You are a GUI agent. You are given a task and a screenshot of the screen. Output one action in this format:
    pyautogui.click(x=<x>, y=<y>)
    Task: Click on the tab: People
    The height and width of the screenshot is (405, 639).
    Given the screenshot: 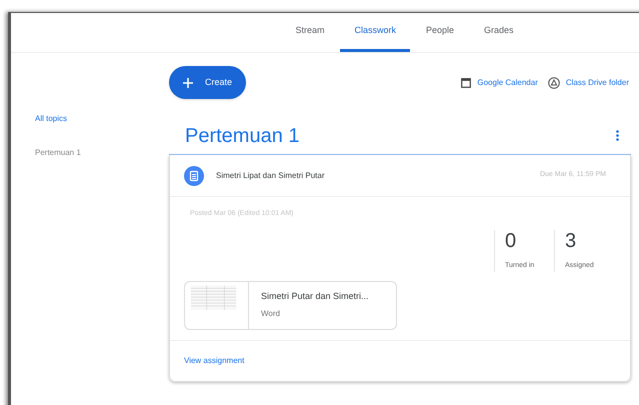 What is the action you would take?
    pyautogui.click(x=440, y=32)
    